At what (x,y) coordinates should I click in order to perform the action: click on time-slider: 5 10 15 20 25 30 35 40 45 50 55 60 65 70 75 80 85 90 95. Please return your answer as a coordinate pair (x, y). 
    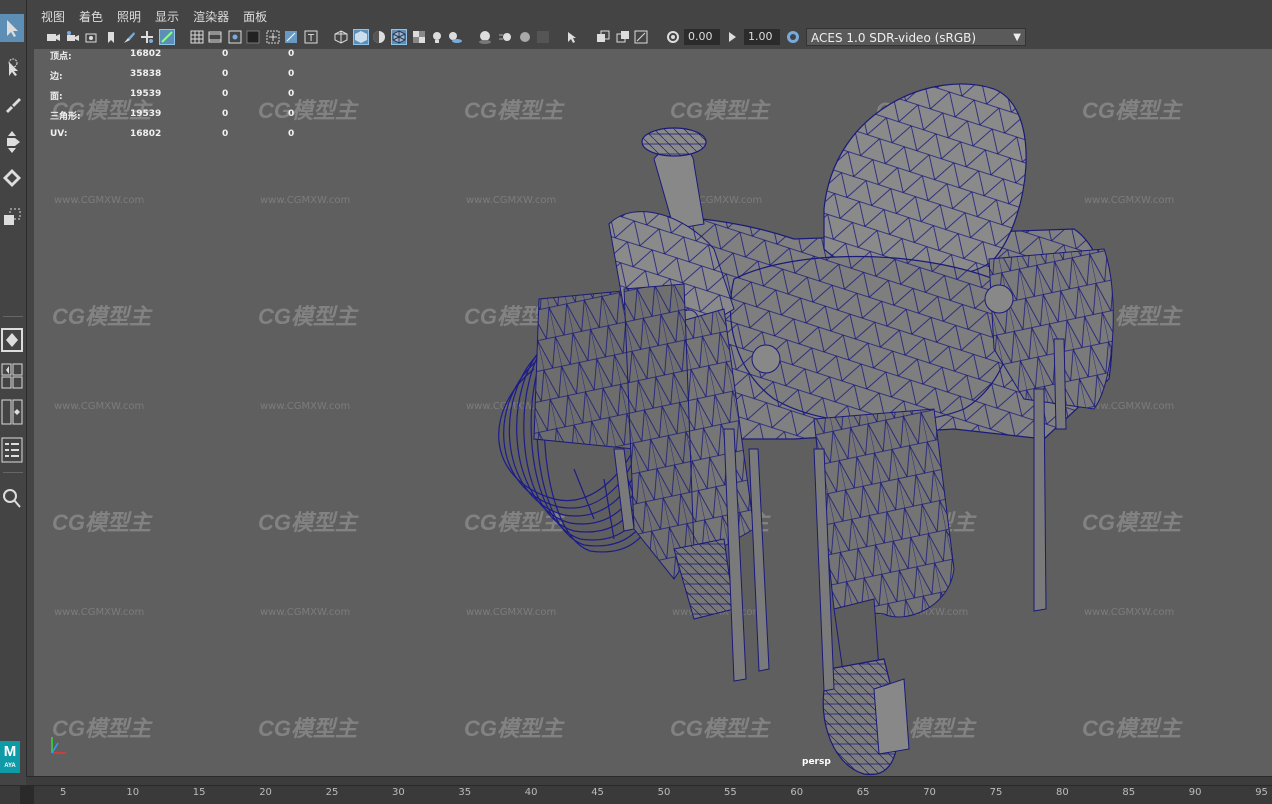
    Looking at the image, I should click on (636, 794).